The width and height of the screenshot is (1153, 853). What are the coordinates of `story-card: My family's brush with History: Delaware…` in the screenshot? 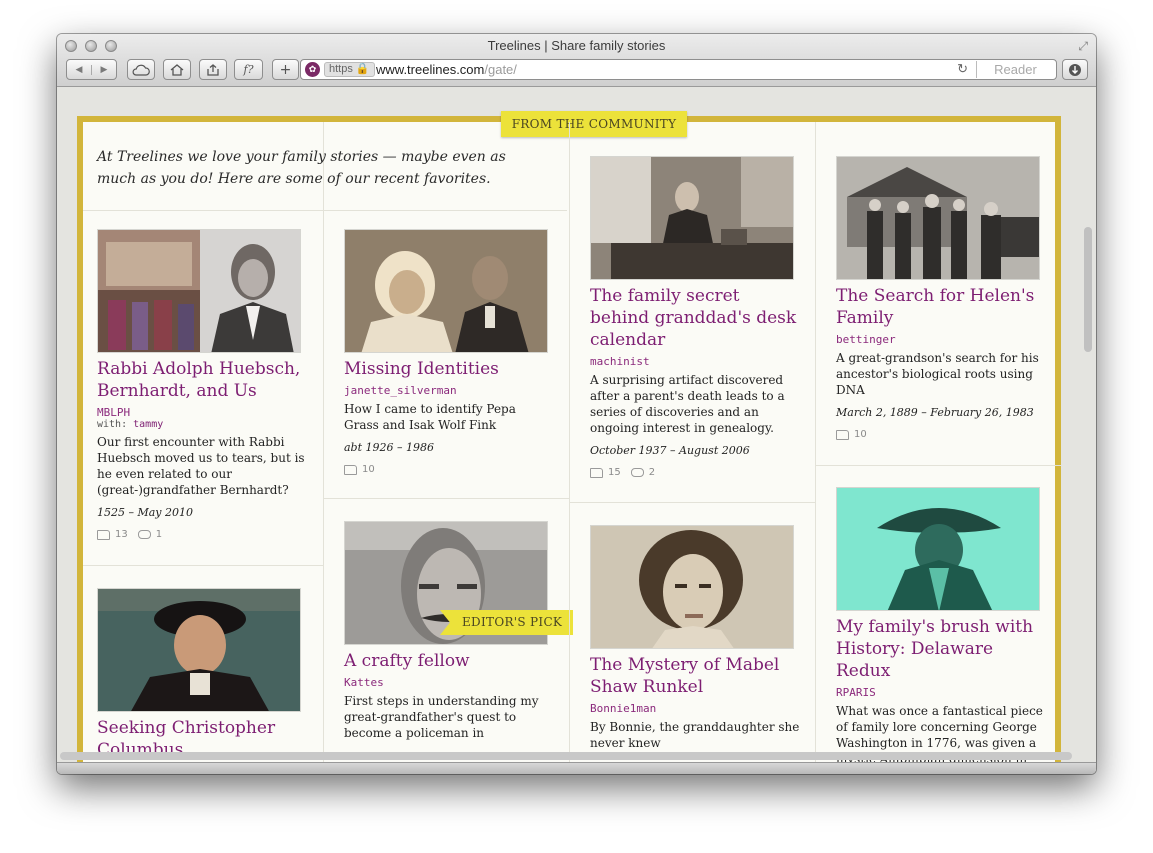 It's located at (941, 627).